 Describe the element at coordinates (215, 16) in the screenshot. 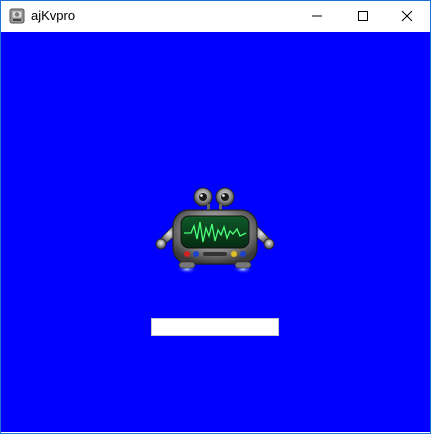

I see `title-bar: ajKvpro` at that location.